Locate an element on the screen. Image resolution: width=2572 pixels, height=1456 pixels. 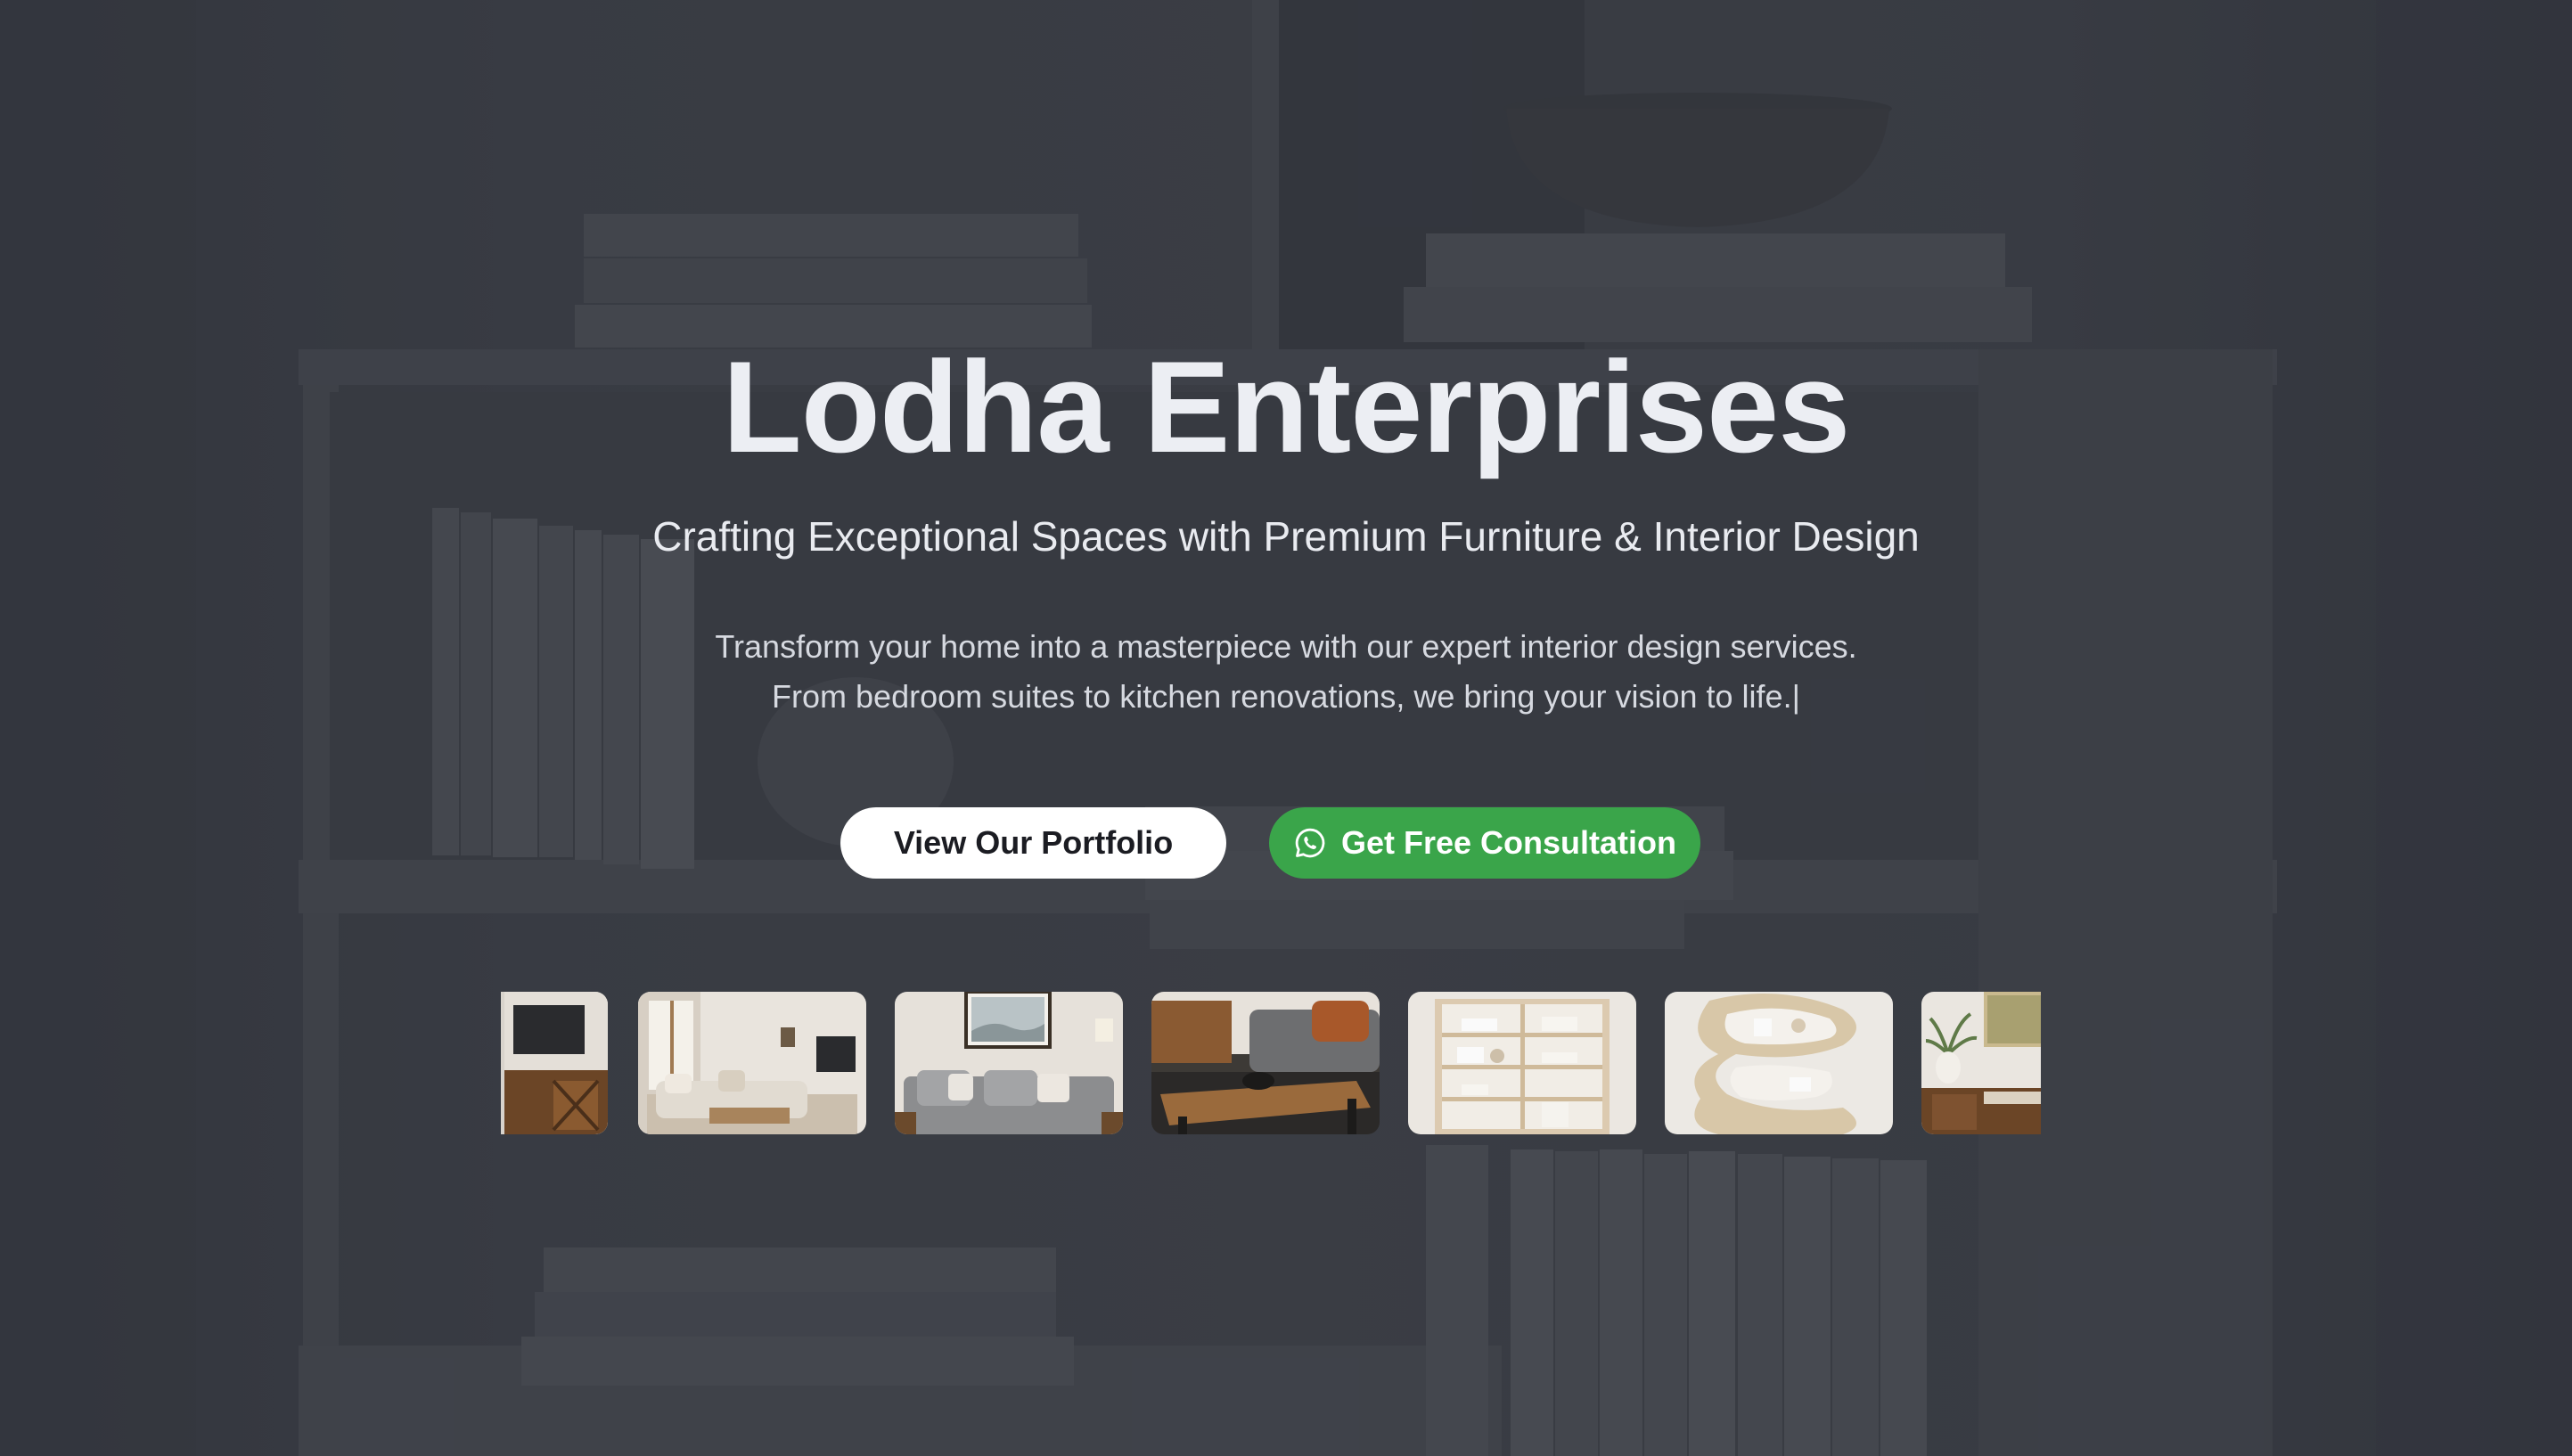
get-consultation-button: Get Free Consultation is located at coordinates (1484, 843).